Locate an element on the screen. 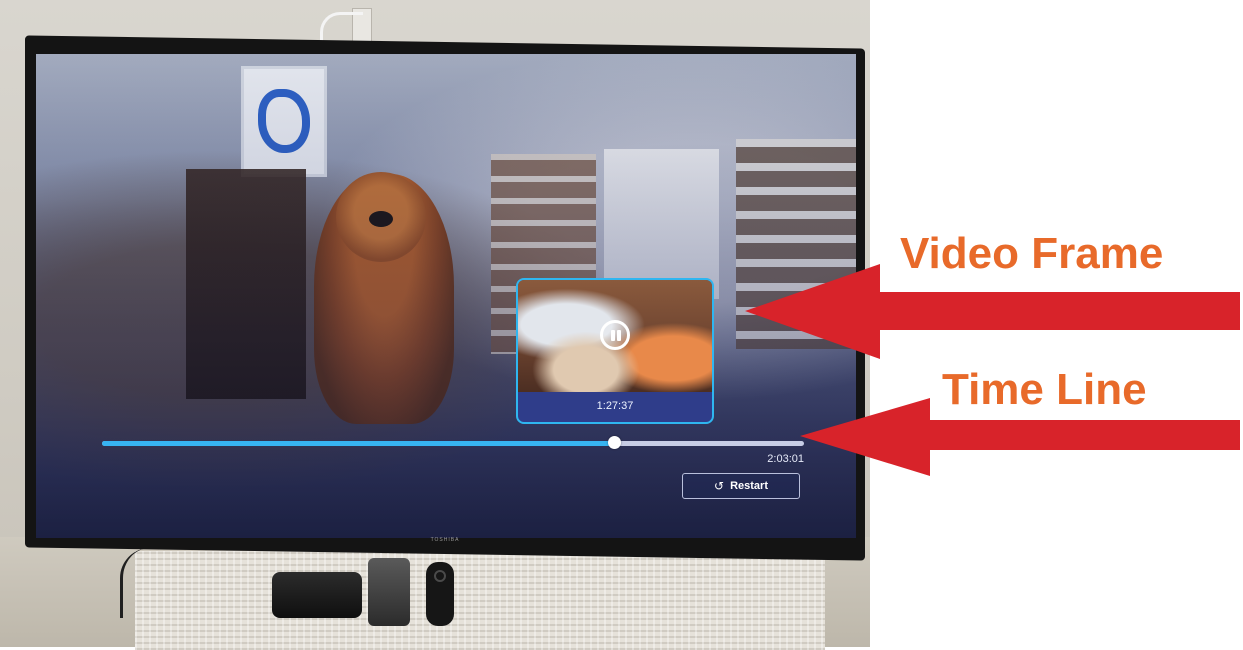 The width and height of the screenshot is (1243, 650). timeline-progress is located at coordinates (358, 443).